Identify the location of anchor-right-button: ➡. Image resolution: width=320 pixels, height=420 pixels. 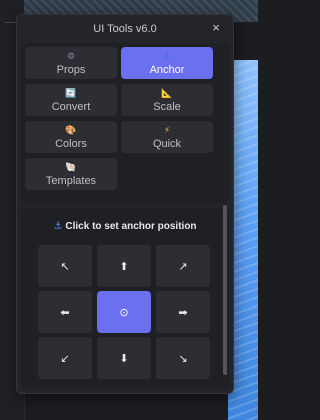
(183, 312).